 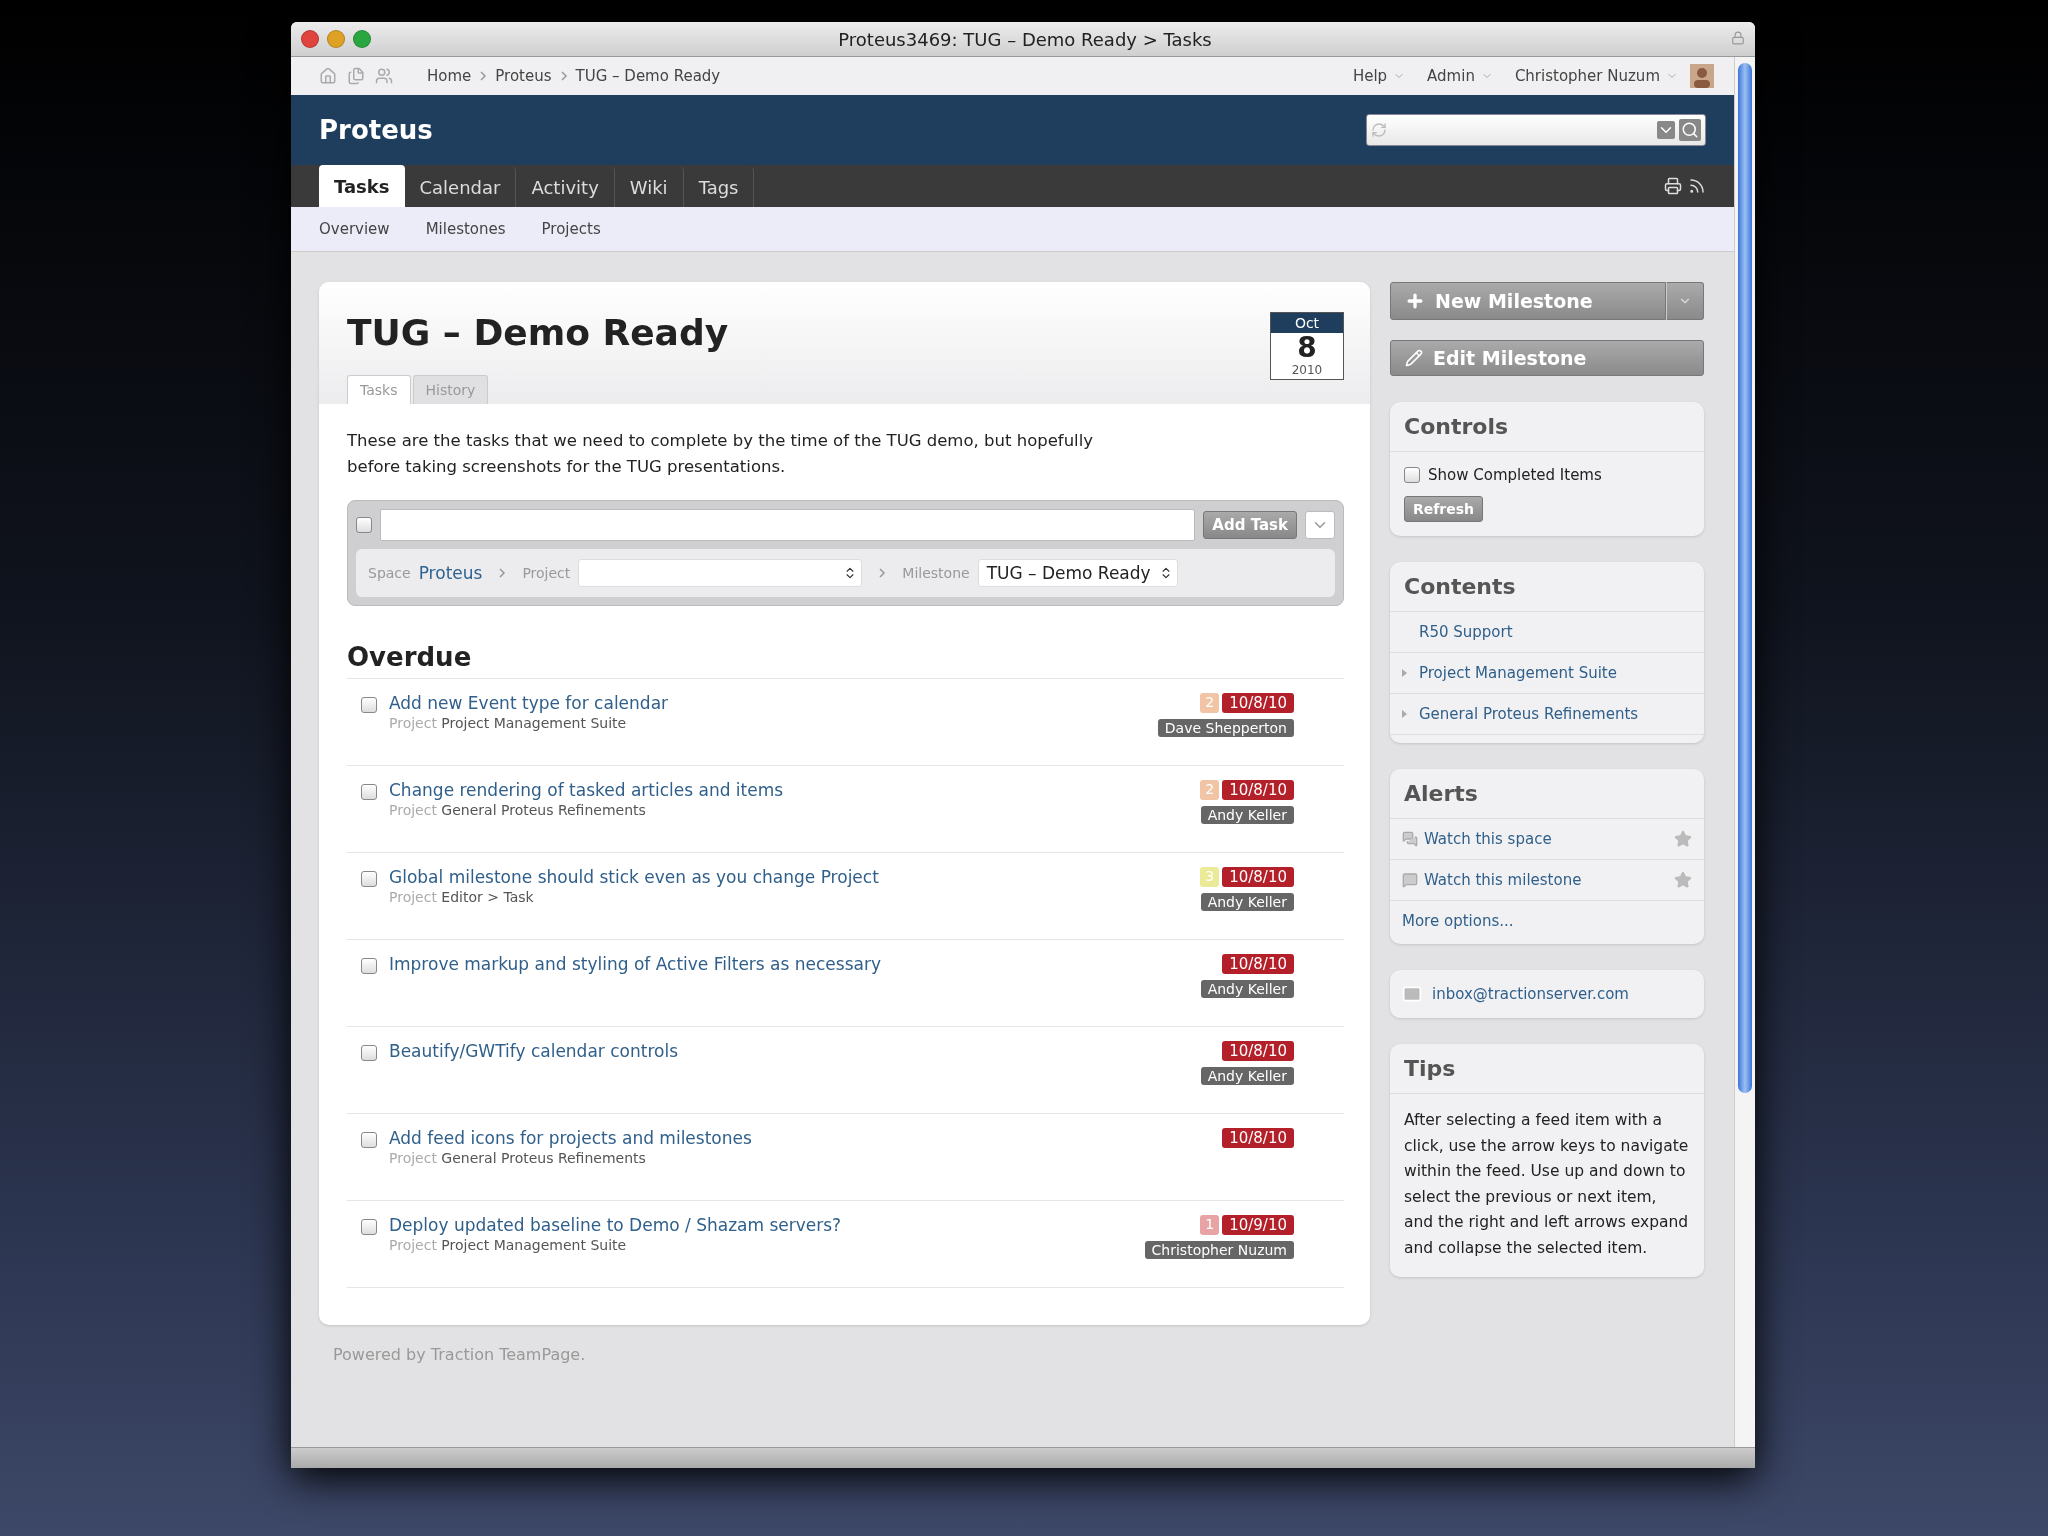 I want to click on close-button, so click(x=310, y=39).